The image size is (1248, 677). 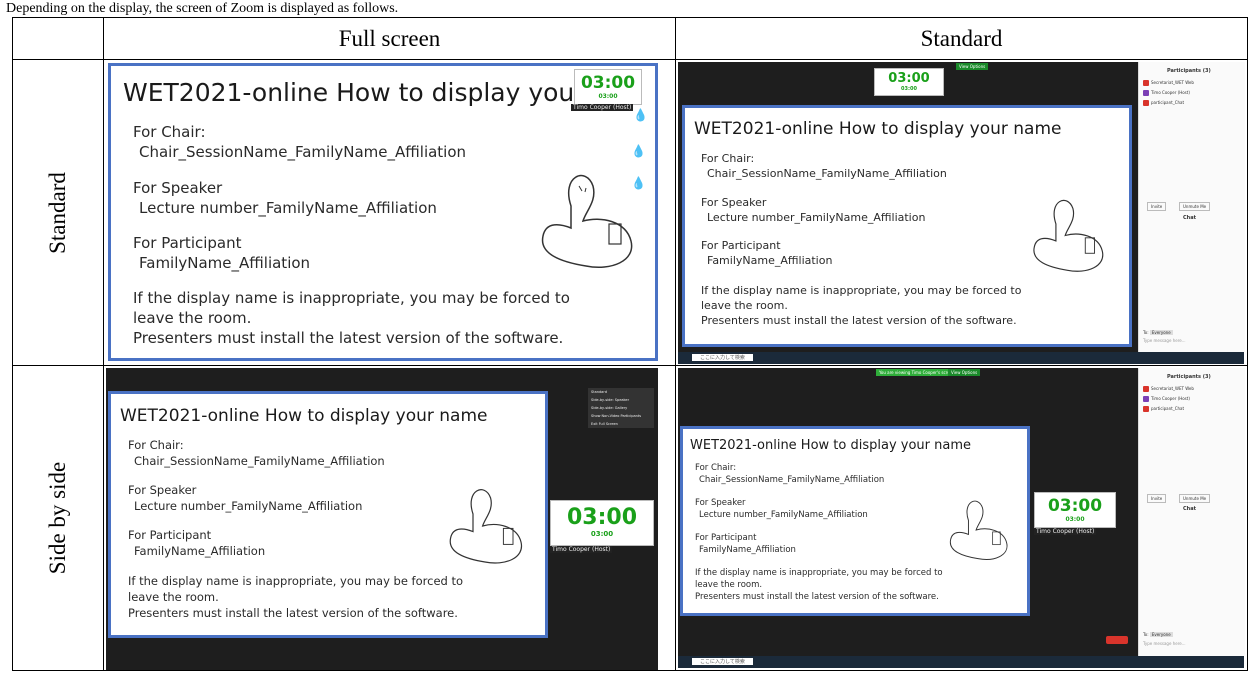 What do you see at coordinates (1117, 640) in the screenshot?
I see `end-meeting-button` at bounding box center [1117, 640].